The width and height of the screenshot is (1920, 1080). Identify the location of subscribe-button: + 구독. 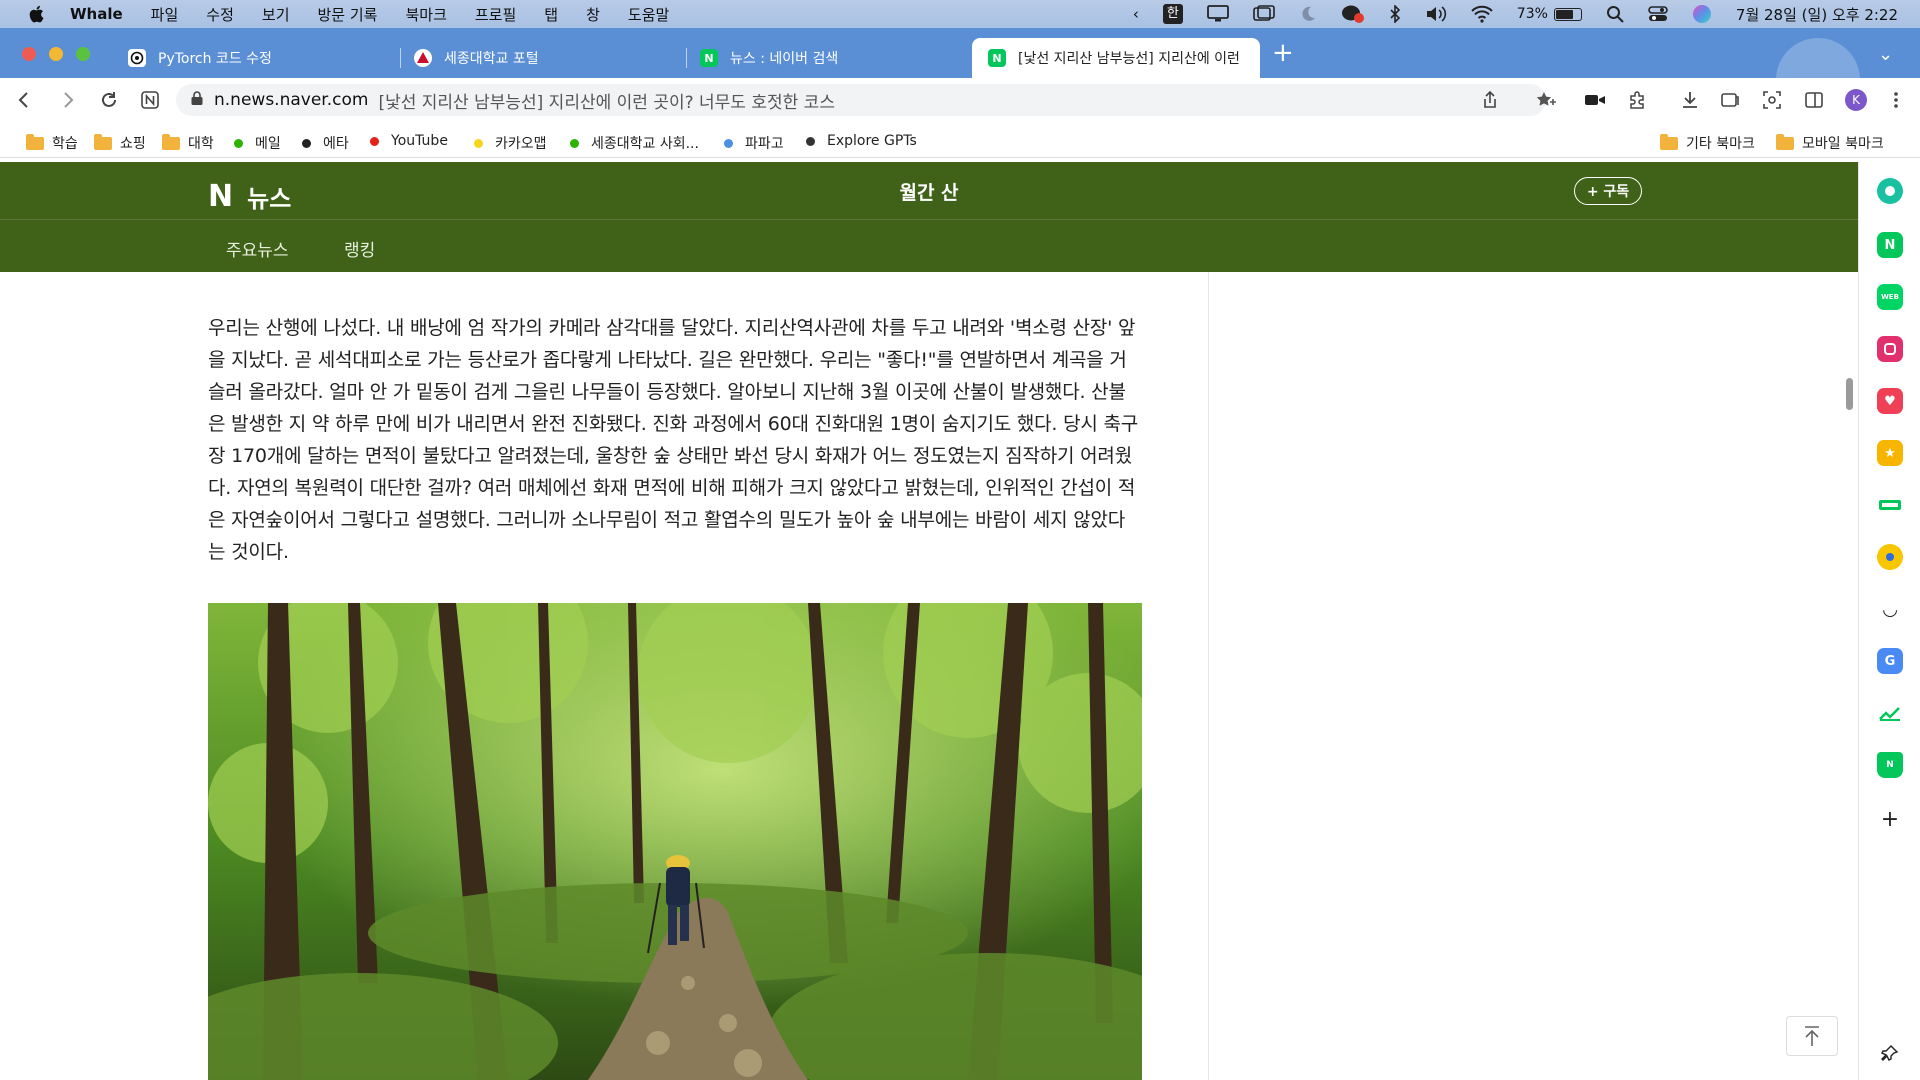
(1608, 191).